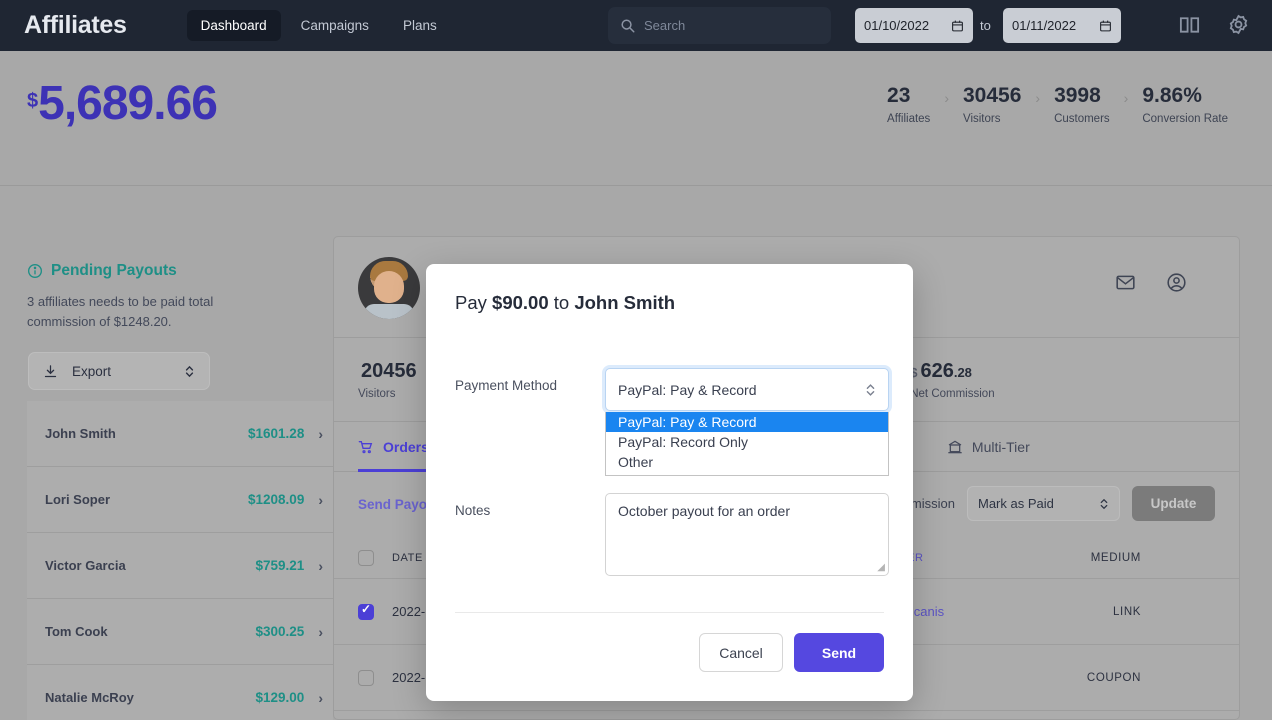 The width and height of the screenshot is (1272, 720). Describe the element at coordinates (92, 371) in the screenshot. I see `export-label: Export` at that location.